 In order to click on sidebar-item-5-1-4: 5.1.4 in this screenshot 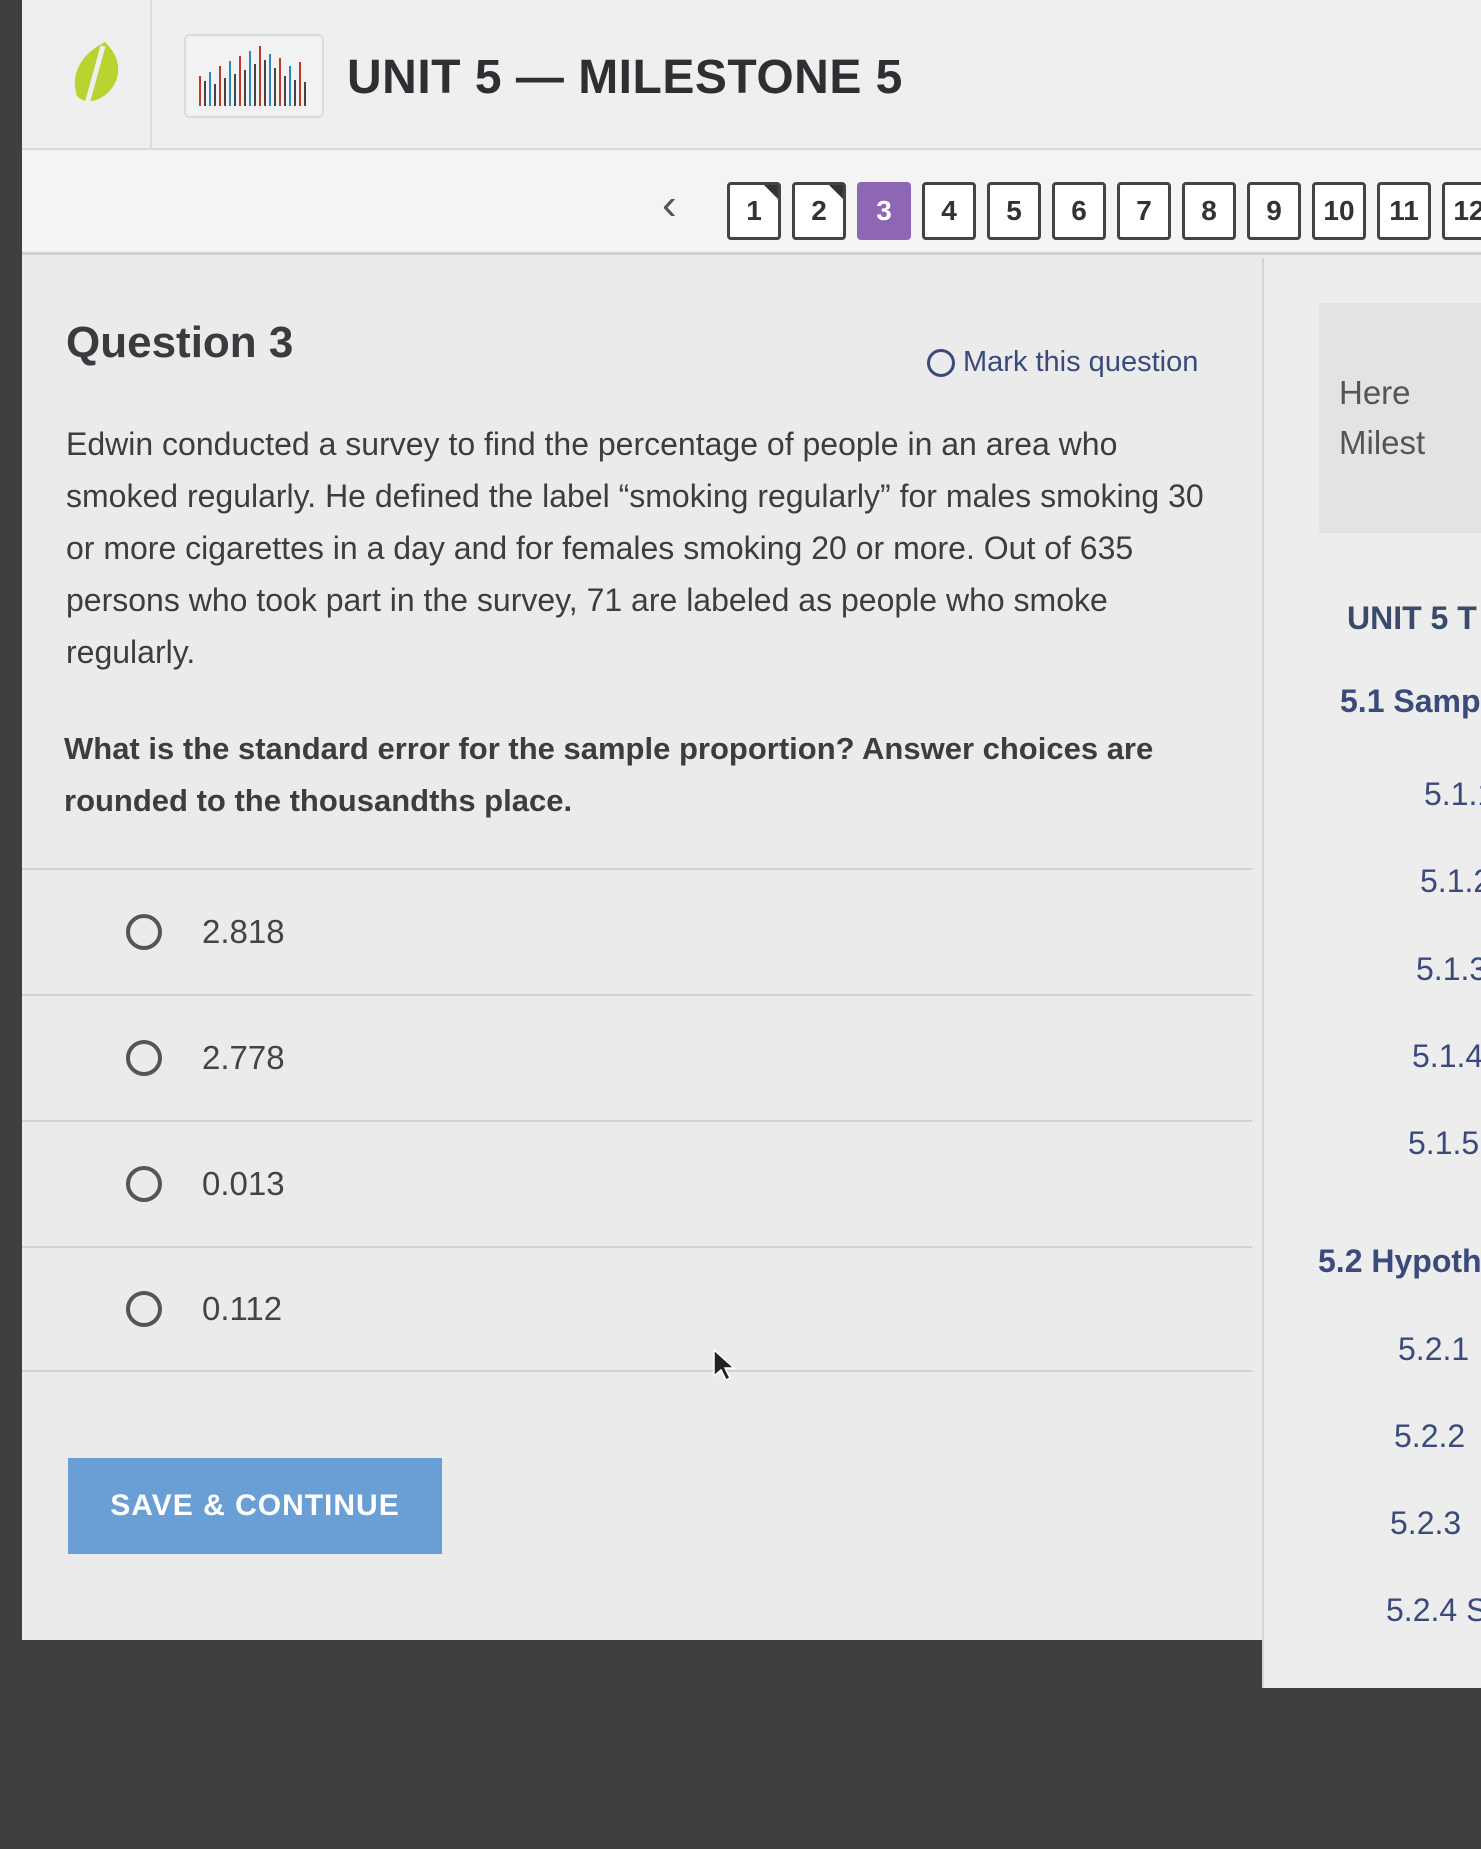, I will do `click(1446, 1056)`.